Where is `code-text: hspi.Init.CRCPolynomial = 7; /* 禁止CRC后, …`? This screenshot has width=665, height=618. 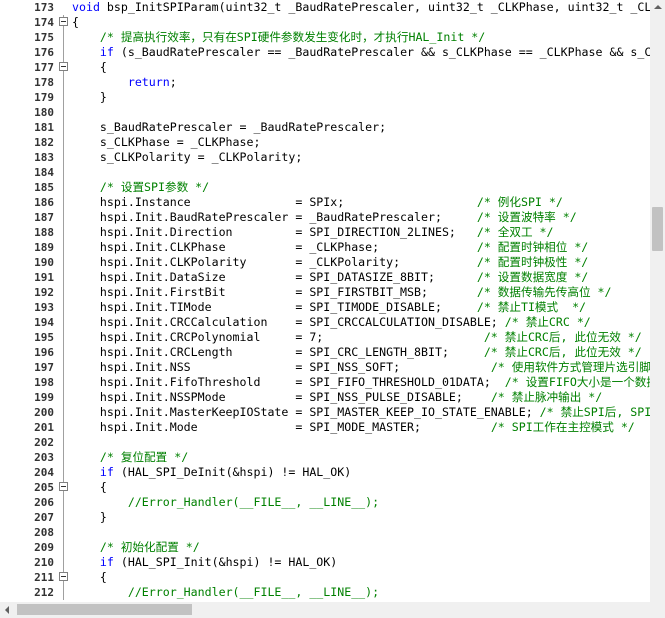 code-text: hspi.Init.CRCPolynomial = 7; /* 禁止CRC后, … is located at coordinates (357, 337).